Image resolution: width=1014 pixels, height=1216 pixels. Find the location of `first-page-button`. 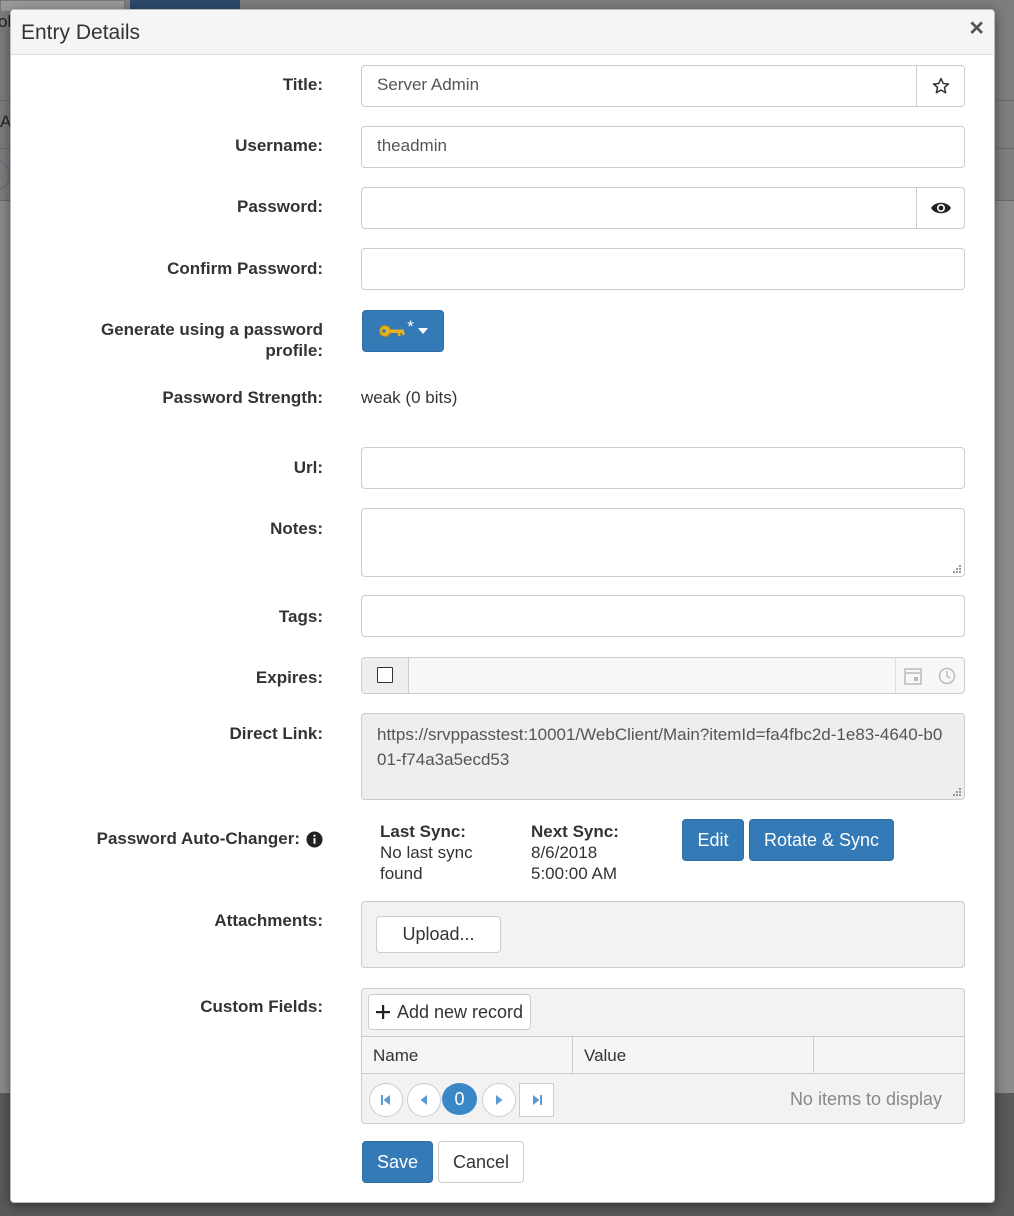

first-page-button is located at coordinates (386, 1100).